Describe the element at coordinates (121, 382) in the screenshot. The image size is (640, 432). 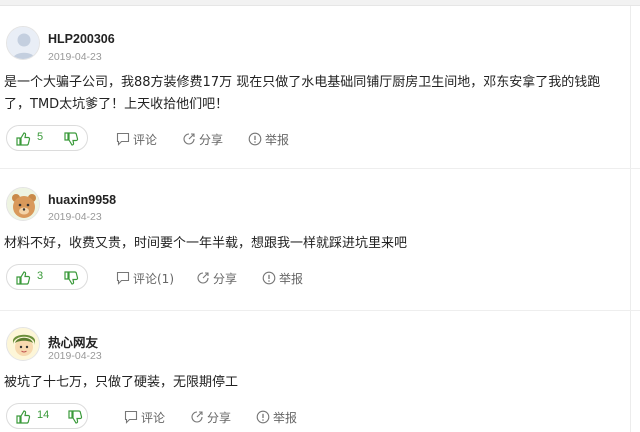
I see `comment-text: 被坑了十七万，只做了硬装，无限期停工` at that location.